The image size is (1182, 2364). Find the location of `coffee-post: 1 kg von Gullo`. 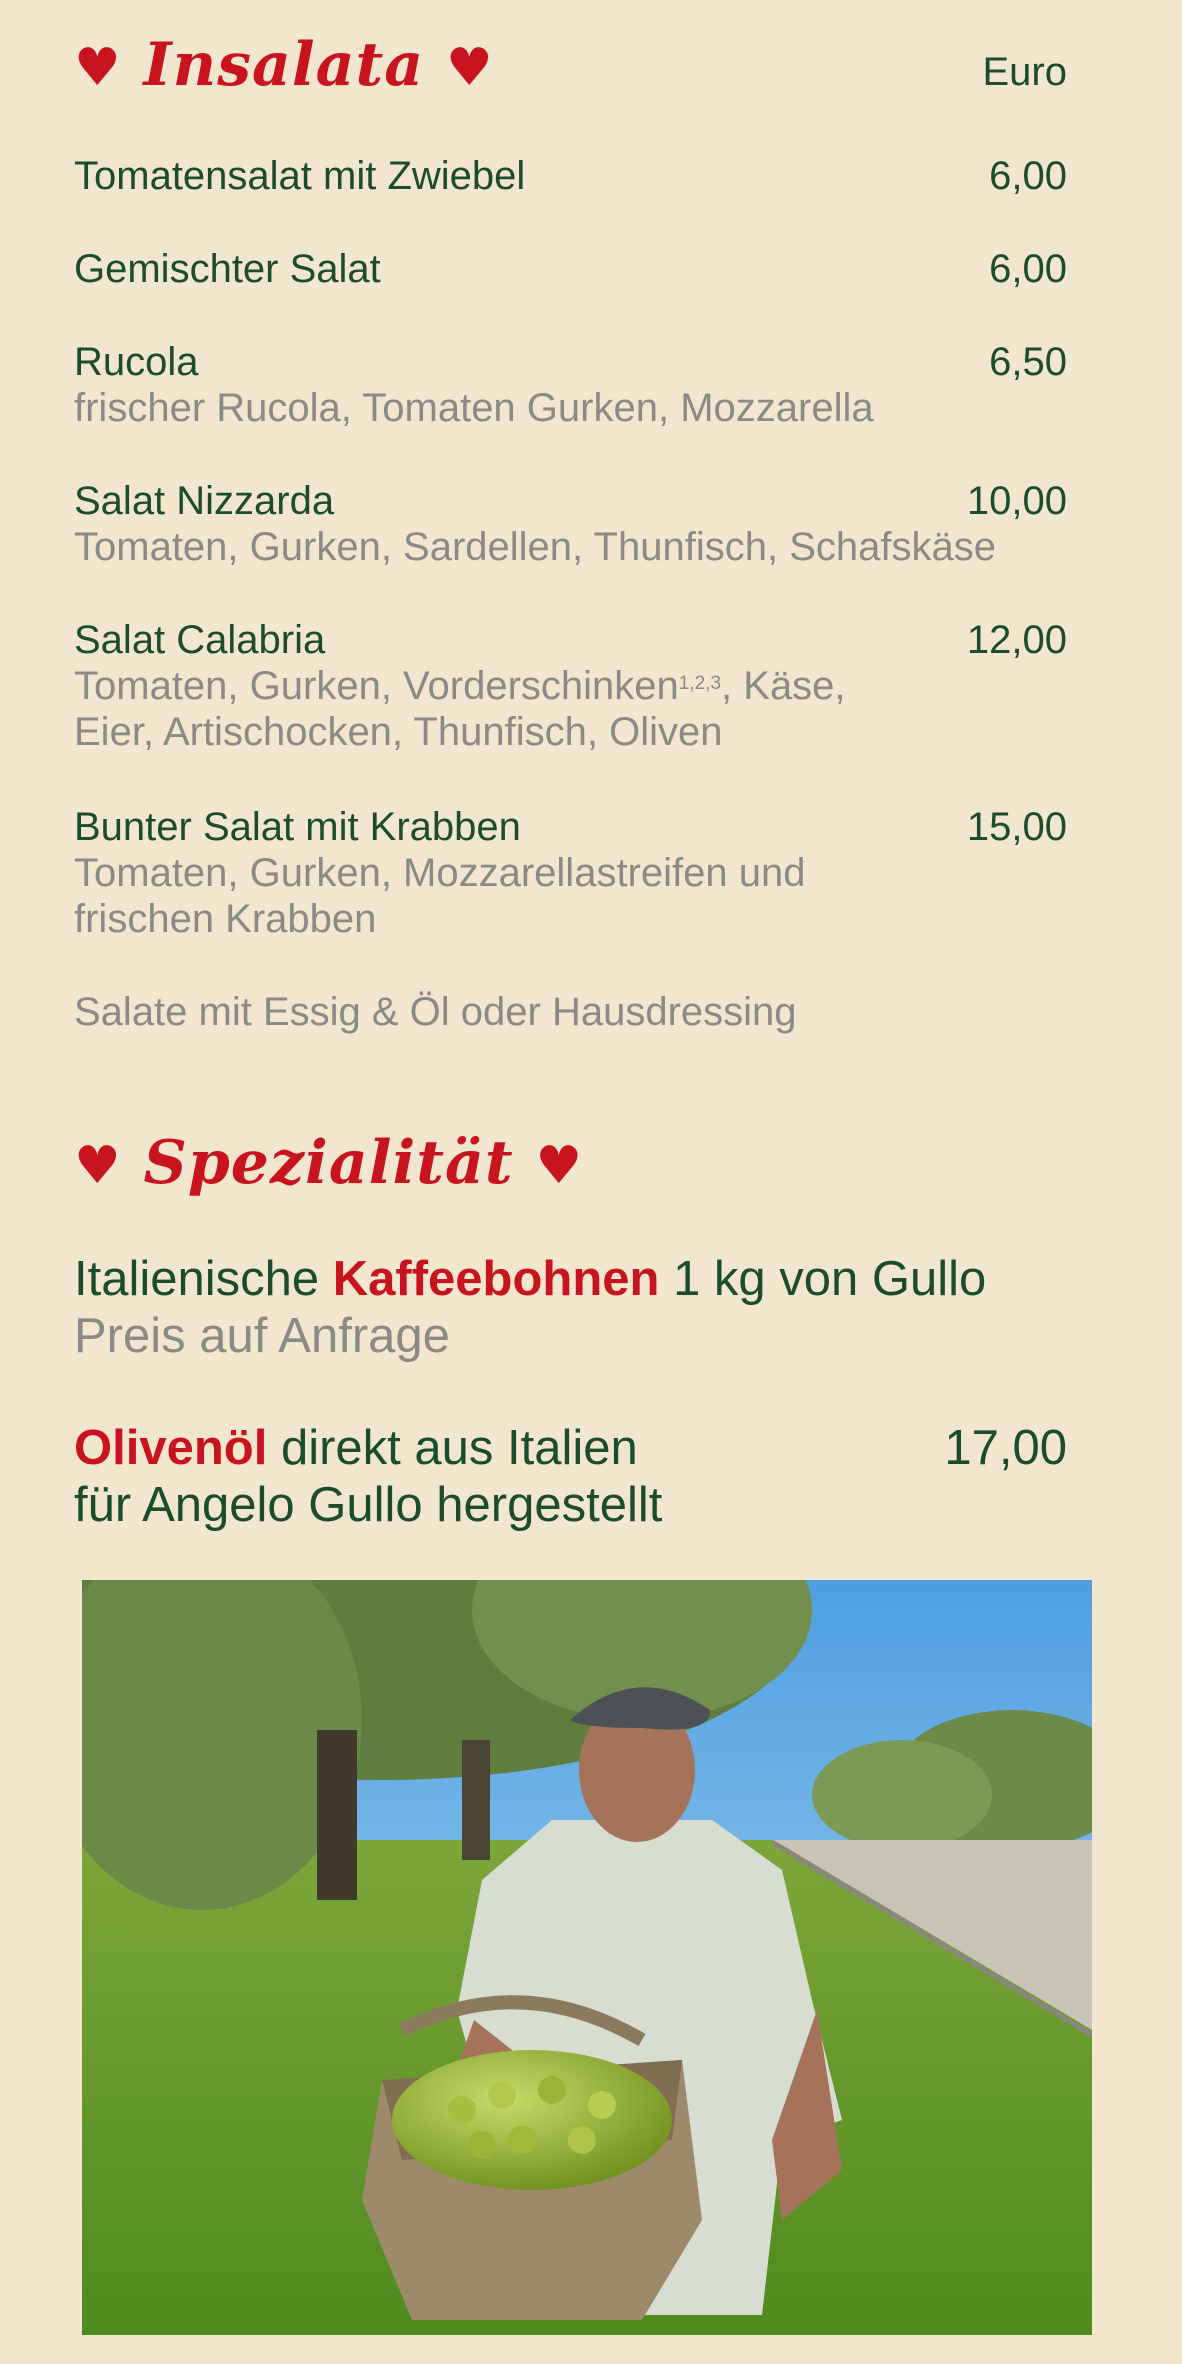

coffee-post: 1 kg von Gullo is located at coordinates (823, 1279).